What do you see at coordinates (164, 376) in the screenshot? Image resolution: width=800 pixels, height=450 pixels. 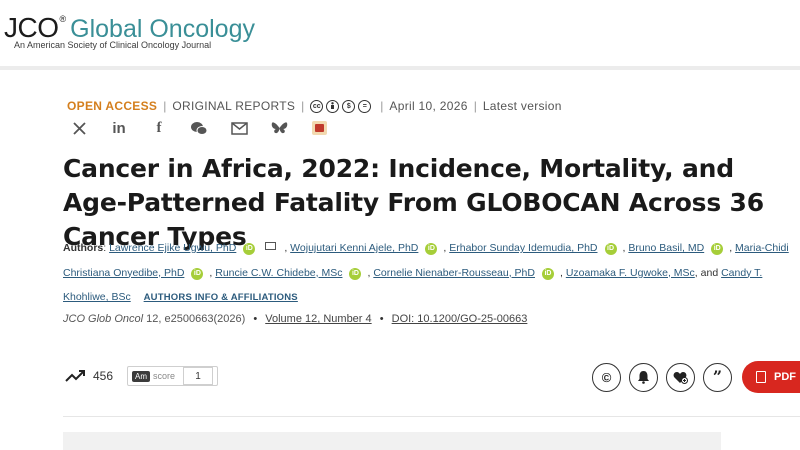 I see `altmetric-label: score` at bounding box center [164, 376].